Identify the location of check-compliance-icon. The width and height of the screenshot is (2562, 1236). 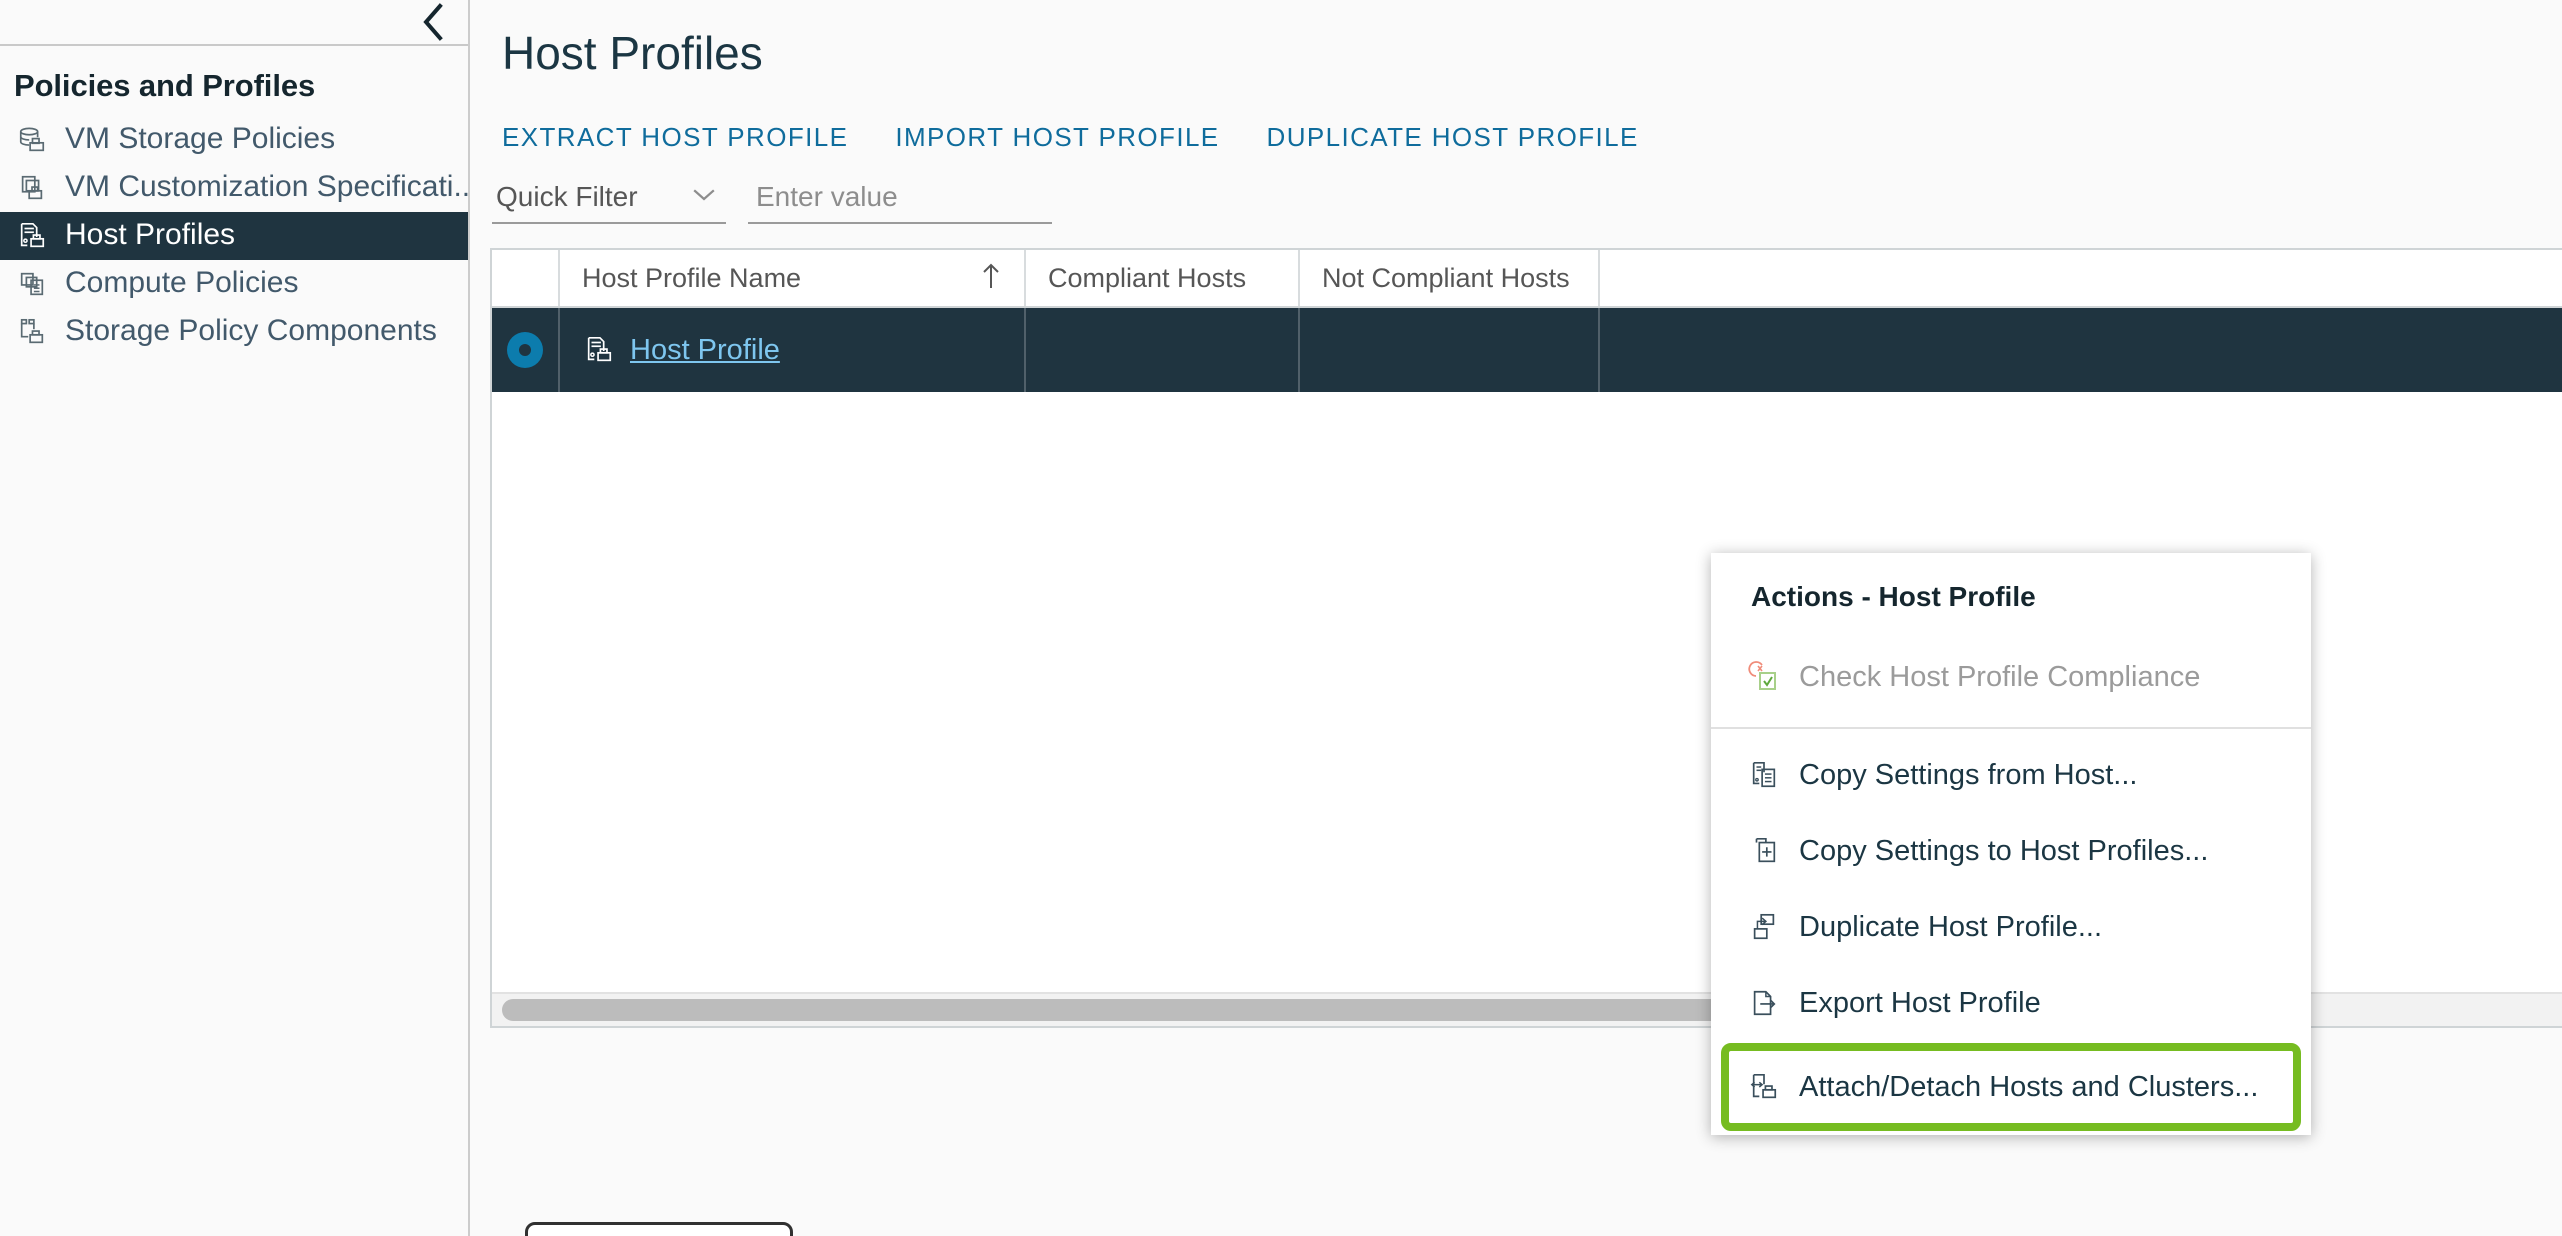
(1764, 677).